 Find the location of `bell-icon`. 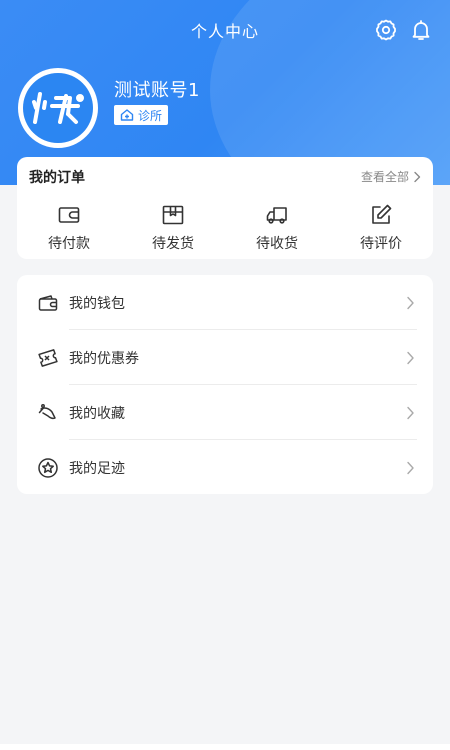

bell-icon is located at coordinates (421, 30).